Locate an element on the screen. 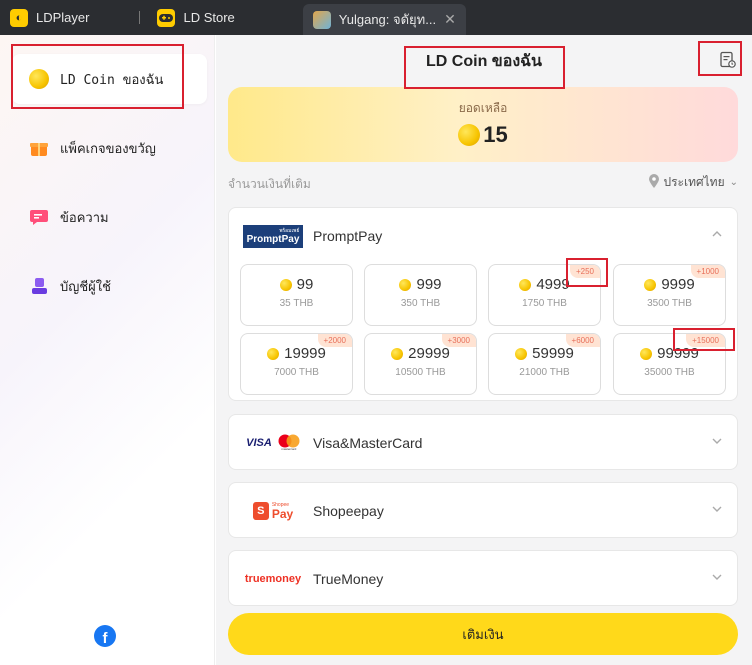  coin-package: 99 35 THB is located at coordinates (296, 295).